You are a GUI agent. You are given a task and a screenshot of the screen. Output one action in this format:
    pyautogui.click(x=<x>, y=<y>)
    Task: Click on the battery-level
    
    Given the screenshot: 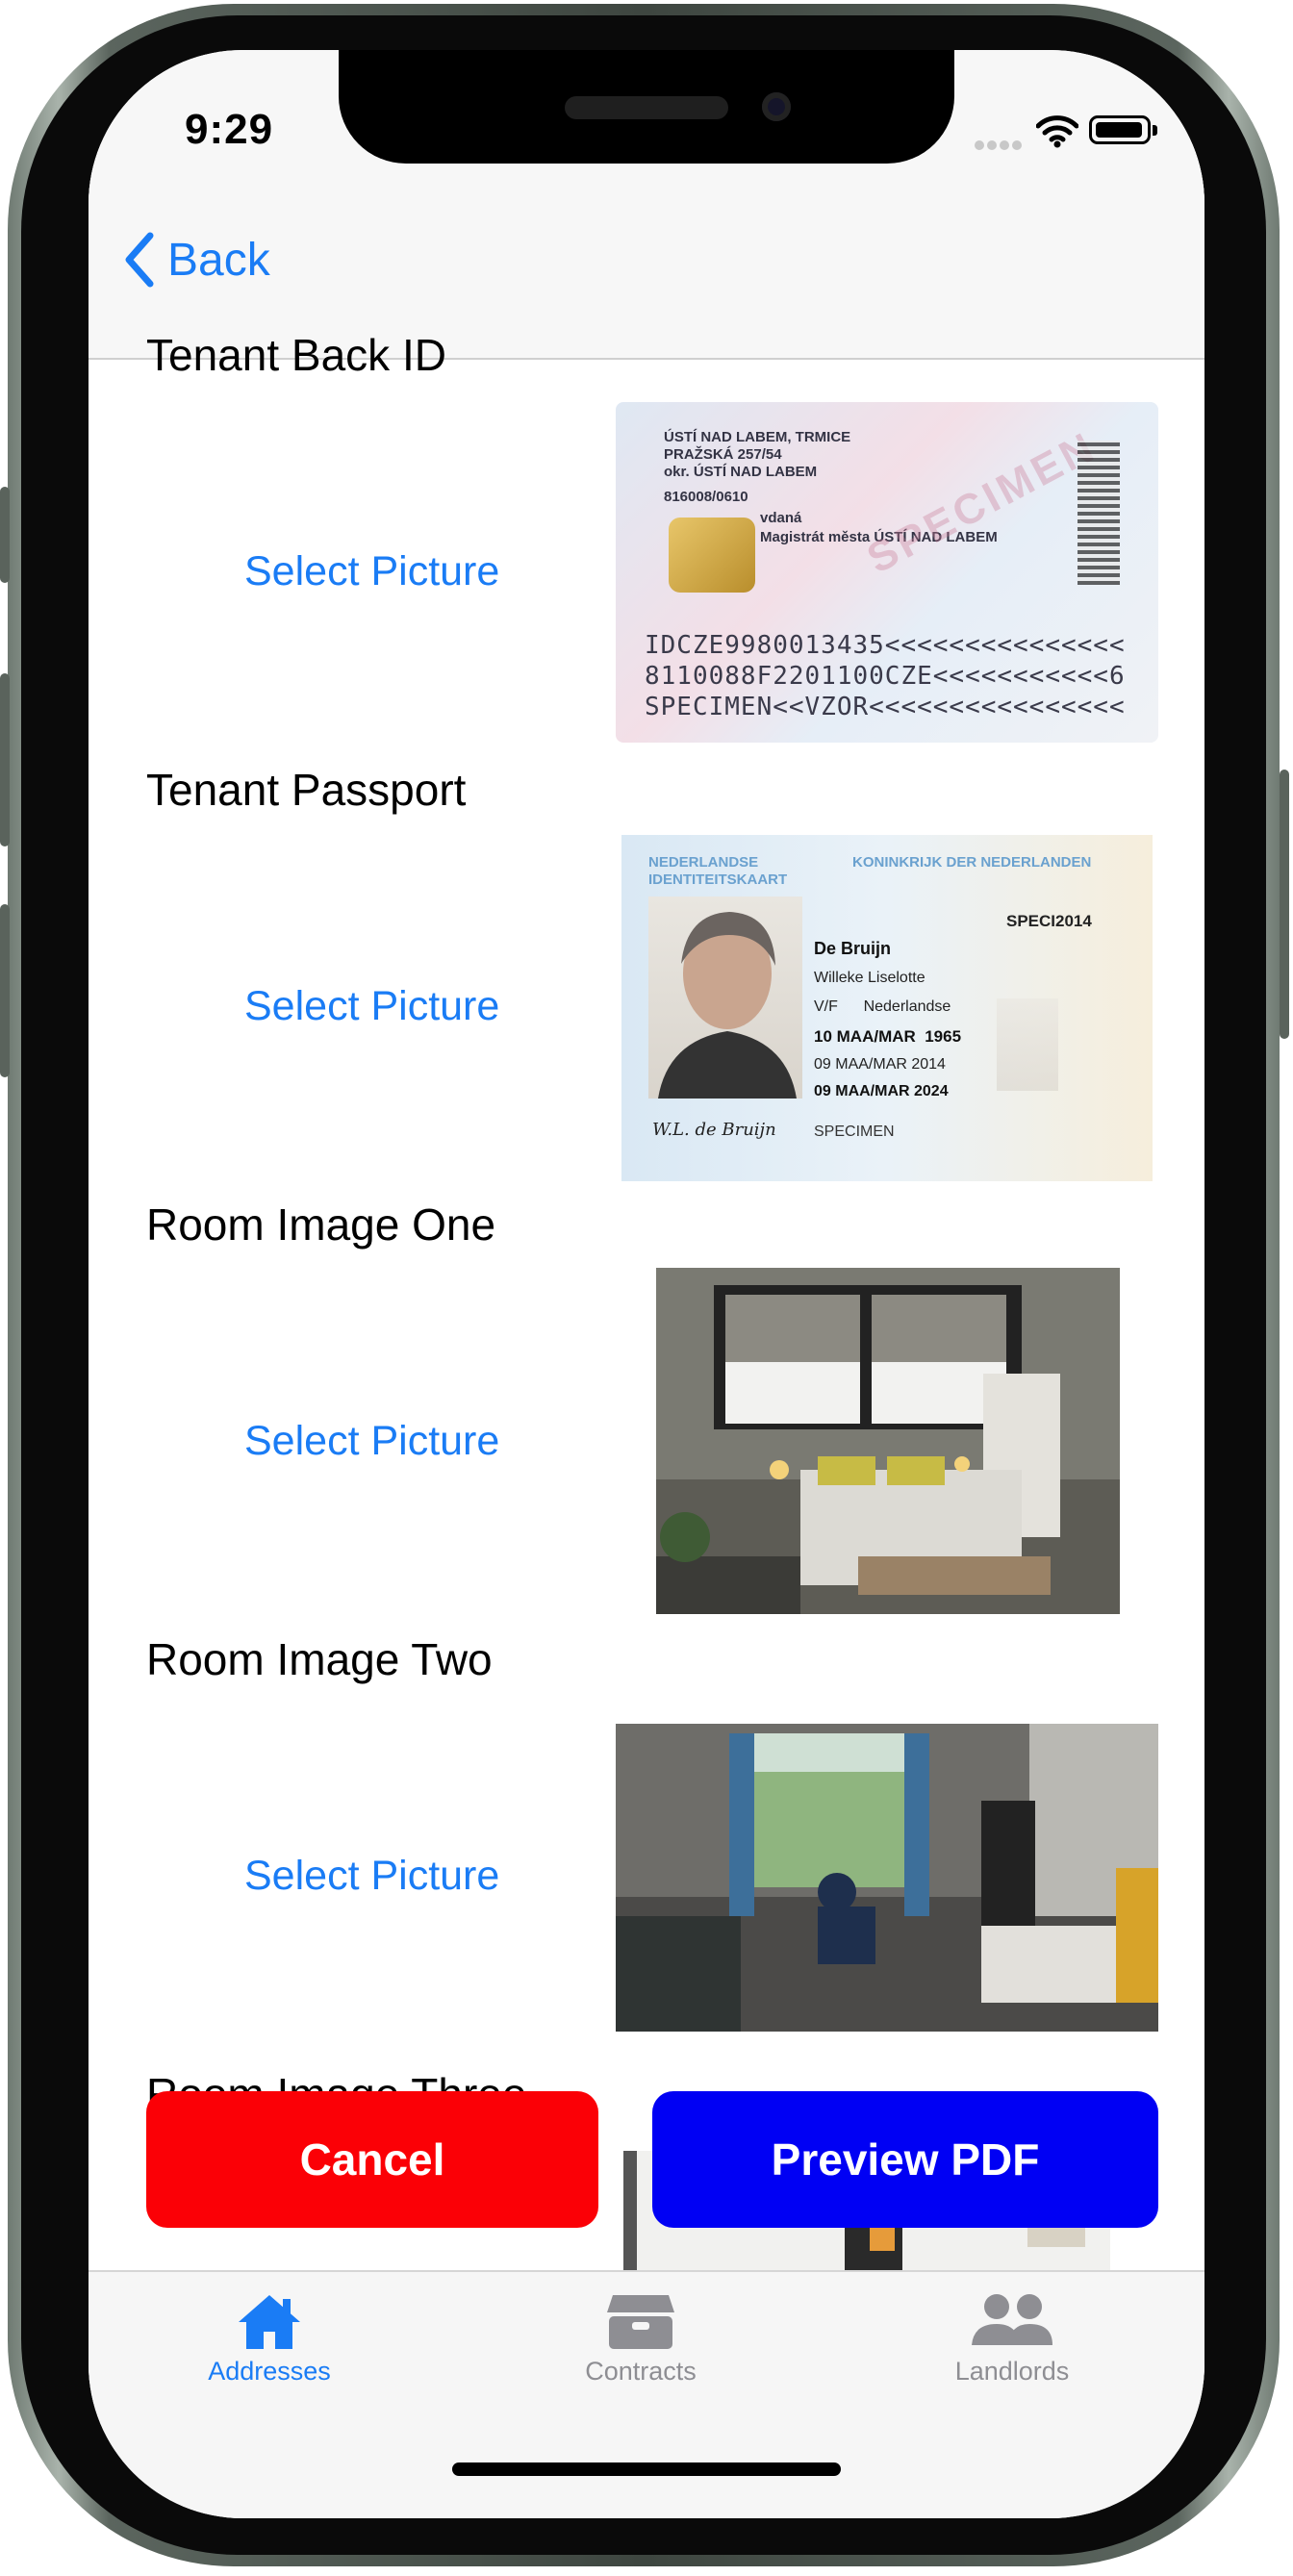 What is the action you would take?
    pyautogui.click(x=1119, y=130)
    